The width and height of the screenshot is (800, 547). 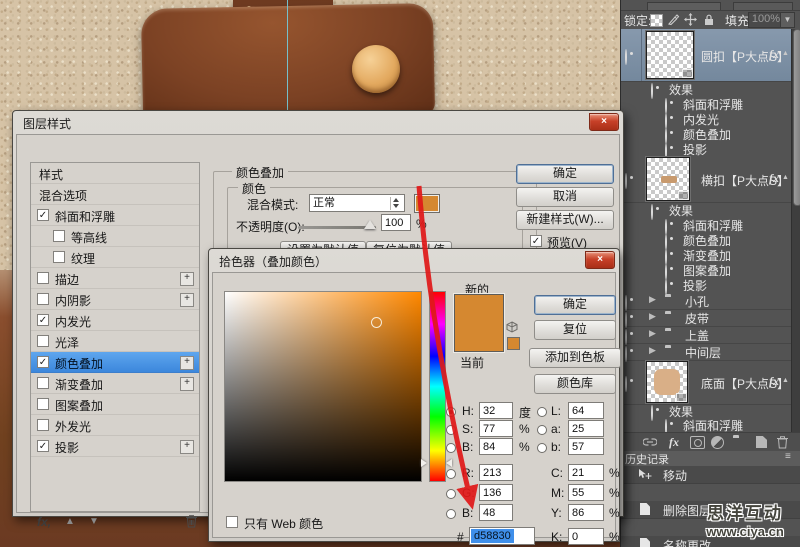 I want to click on layer-row-bottom-face: 底面【P大点S】 fx ▲, so click(x=706, y=382).